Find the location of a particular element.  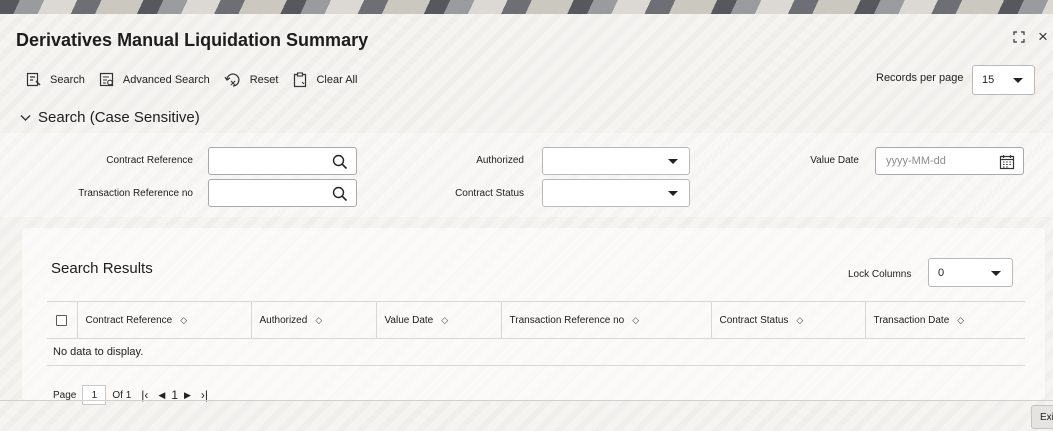

page-count-label: Of 1 is located at coordinates (122, 395).